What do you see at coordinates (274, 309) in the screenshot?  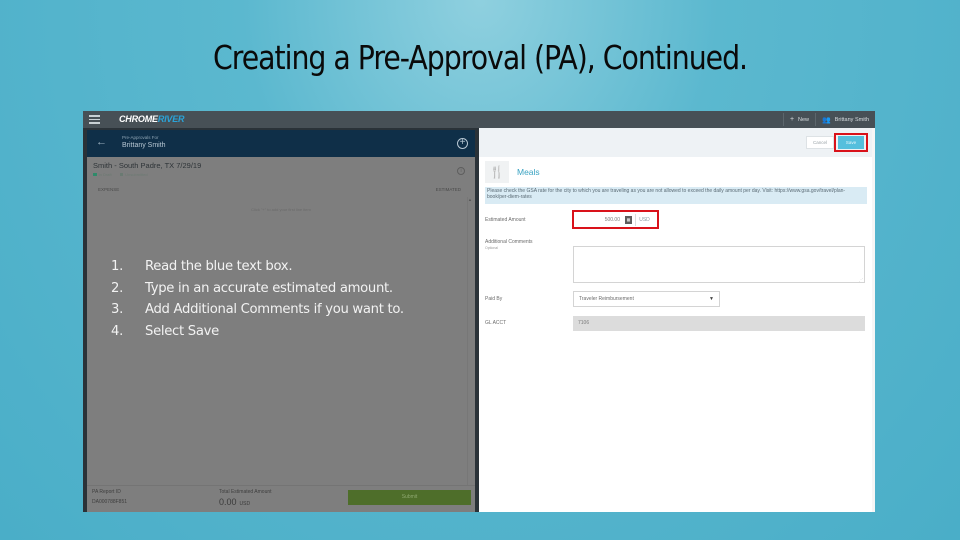 I see `step-text: Add Additional Comments if you want to.` at bounding box center [274, 309].